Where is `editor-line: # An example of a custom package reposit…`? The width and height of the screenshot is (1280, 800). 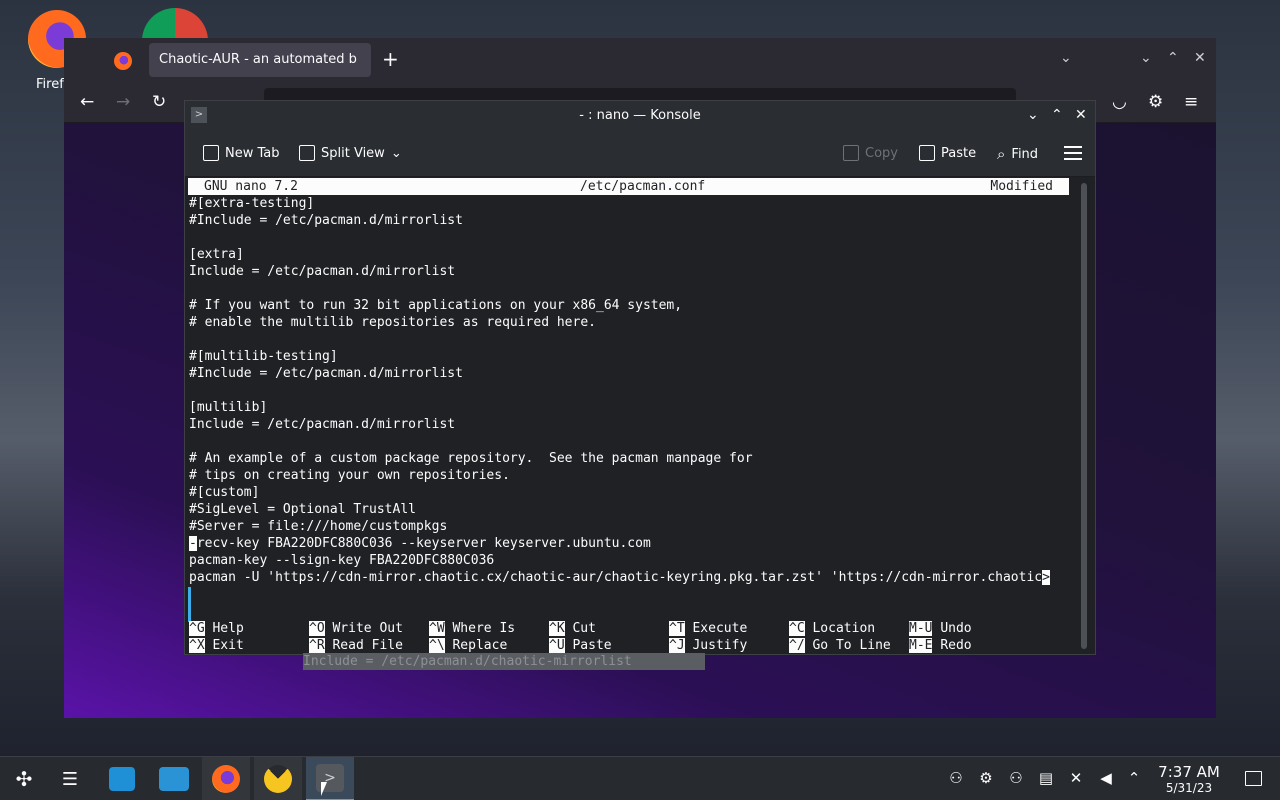
editor-line: # An example of a custom package reposit… is located at coordinates (471, 458).